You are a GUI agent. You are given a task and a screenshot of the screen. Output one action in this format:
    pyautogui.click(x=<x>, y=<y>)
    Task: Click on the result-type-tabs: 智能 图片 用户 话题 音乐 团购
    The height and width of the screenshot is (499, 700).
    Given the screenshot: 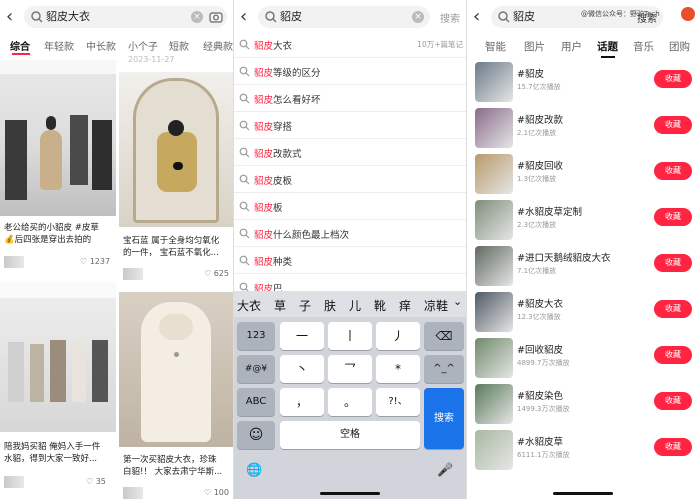 What is the action you would take?
    pyautogui.click(x=583, y=47)
    